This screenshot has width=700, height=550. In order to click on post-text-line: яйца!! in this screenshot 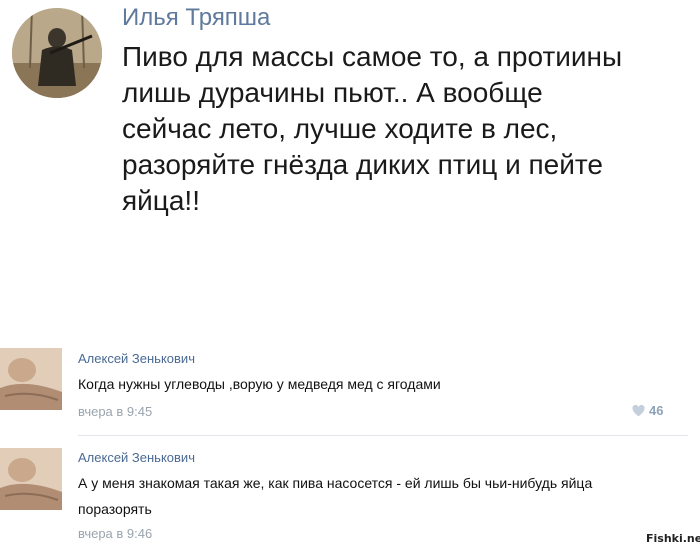, I will do `click(161, 200)`.